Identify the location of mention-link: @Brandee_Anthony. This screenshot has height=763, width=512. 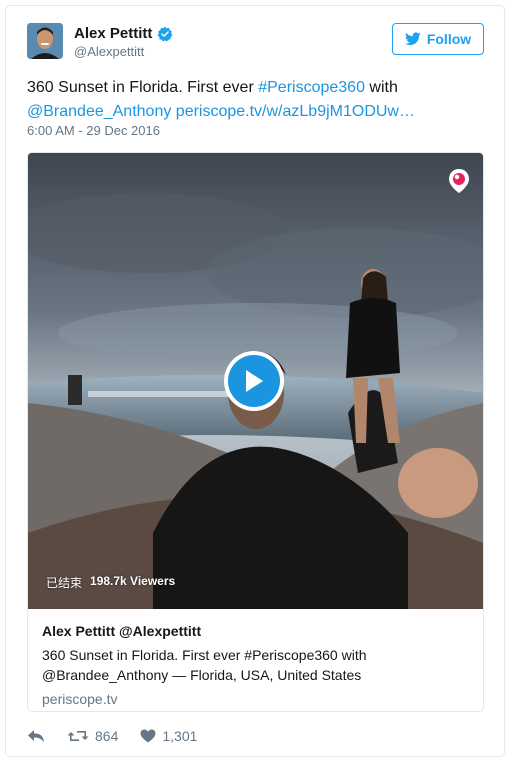
(99, 111).